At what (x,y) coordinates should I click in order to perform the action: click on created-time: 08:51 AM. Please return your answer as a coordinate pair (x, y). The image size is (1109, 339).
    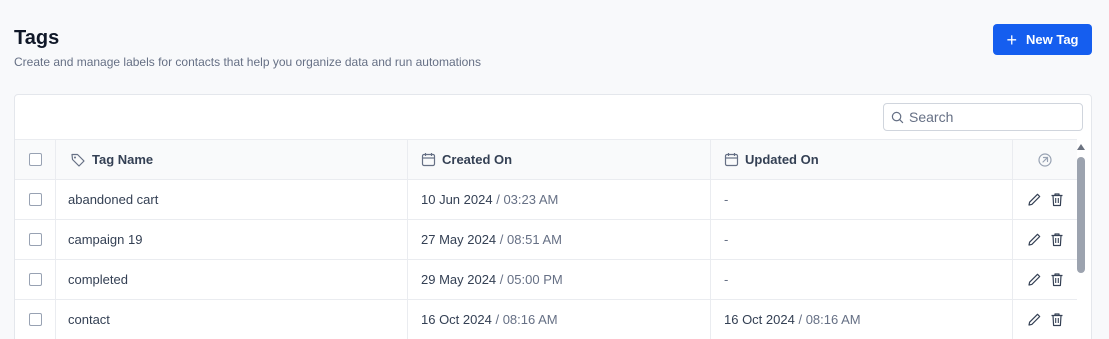
    Looking at the image, I should click on (534, 239).